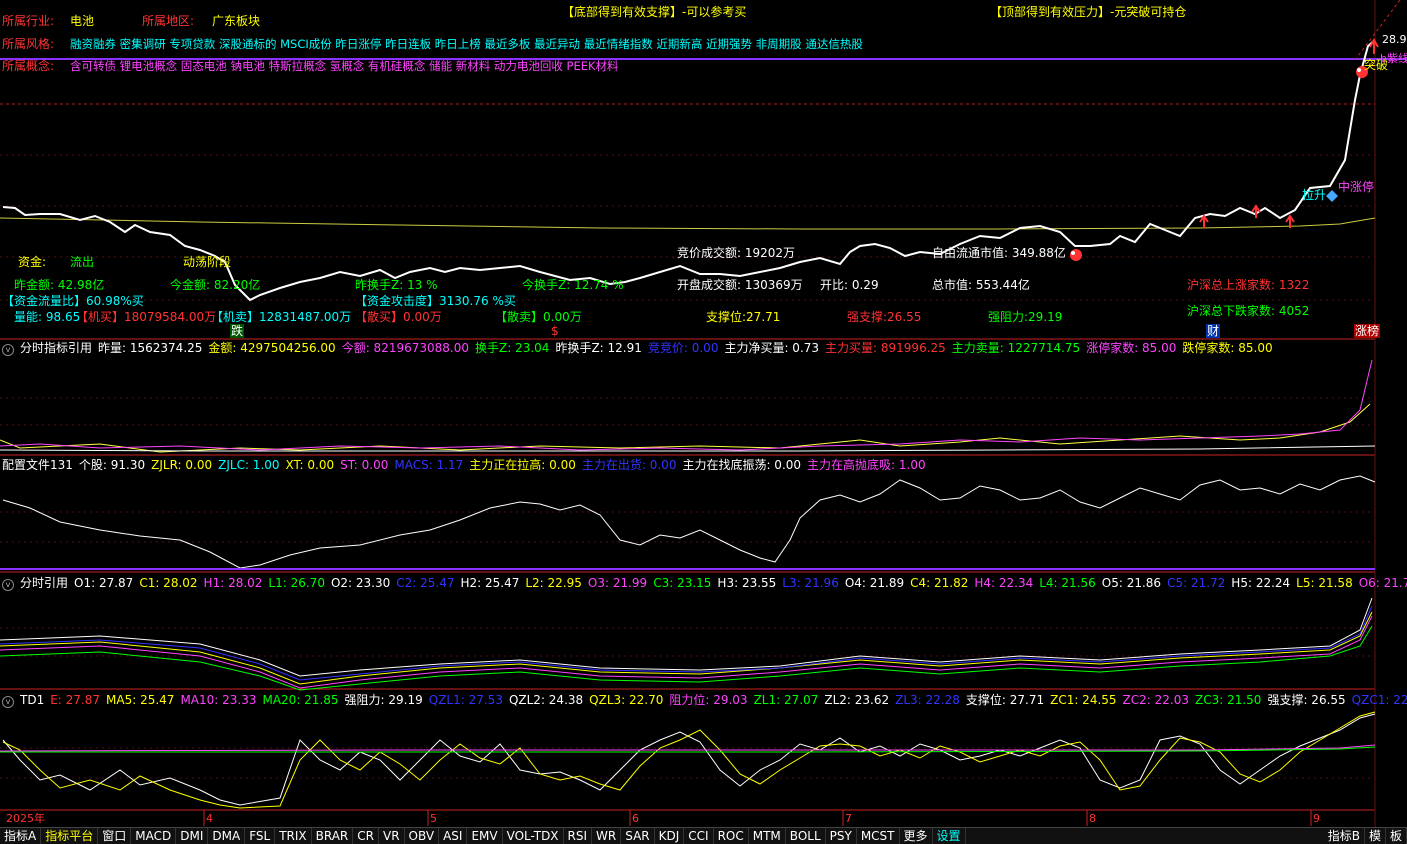 The image size is (1407, 844). Describe the element at coordinates (670, 836) in the screenshot. I see `tab-18: KDJ` at that location.